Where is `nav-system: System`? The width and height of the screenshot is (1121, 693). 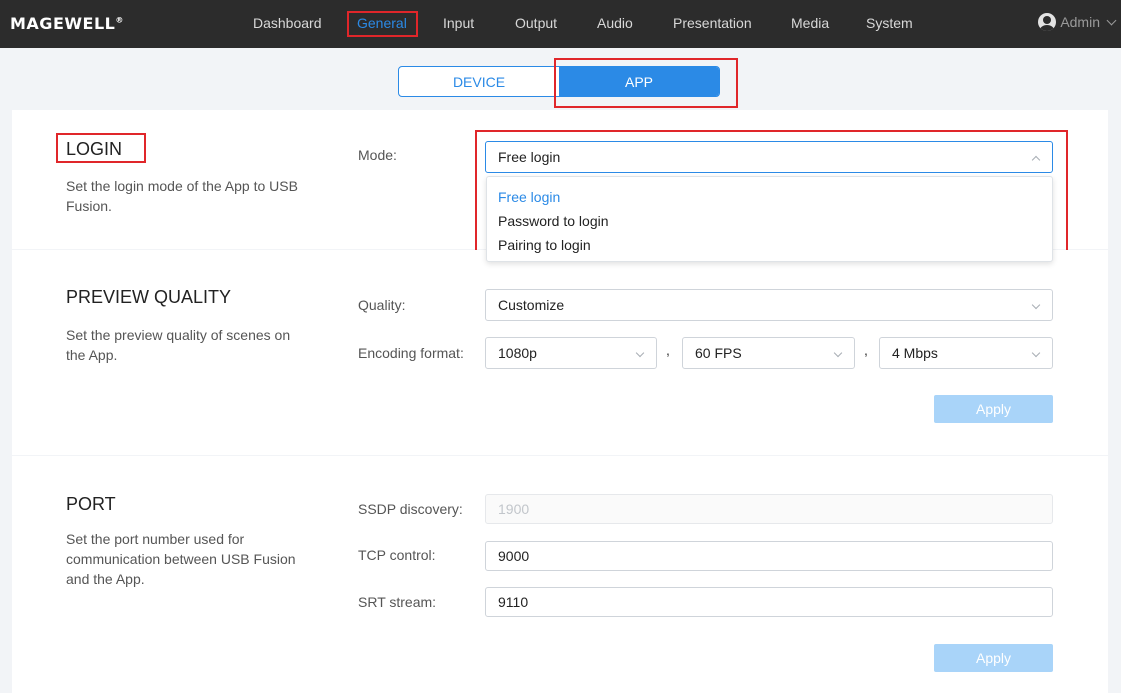
nav-system: System is located at coordinates (889, 23).